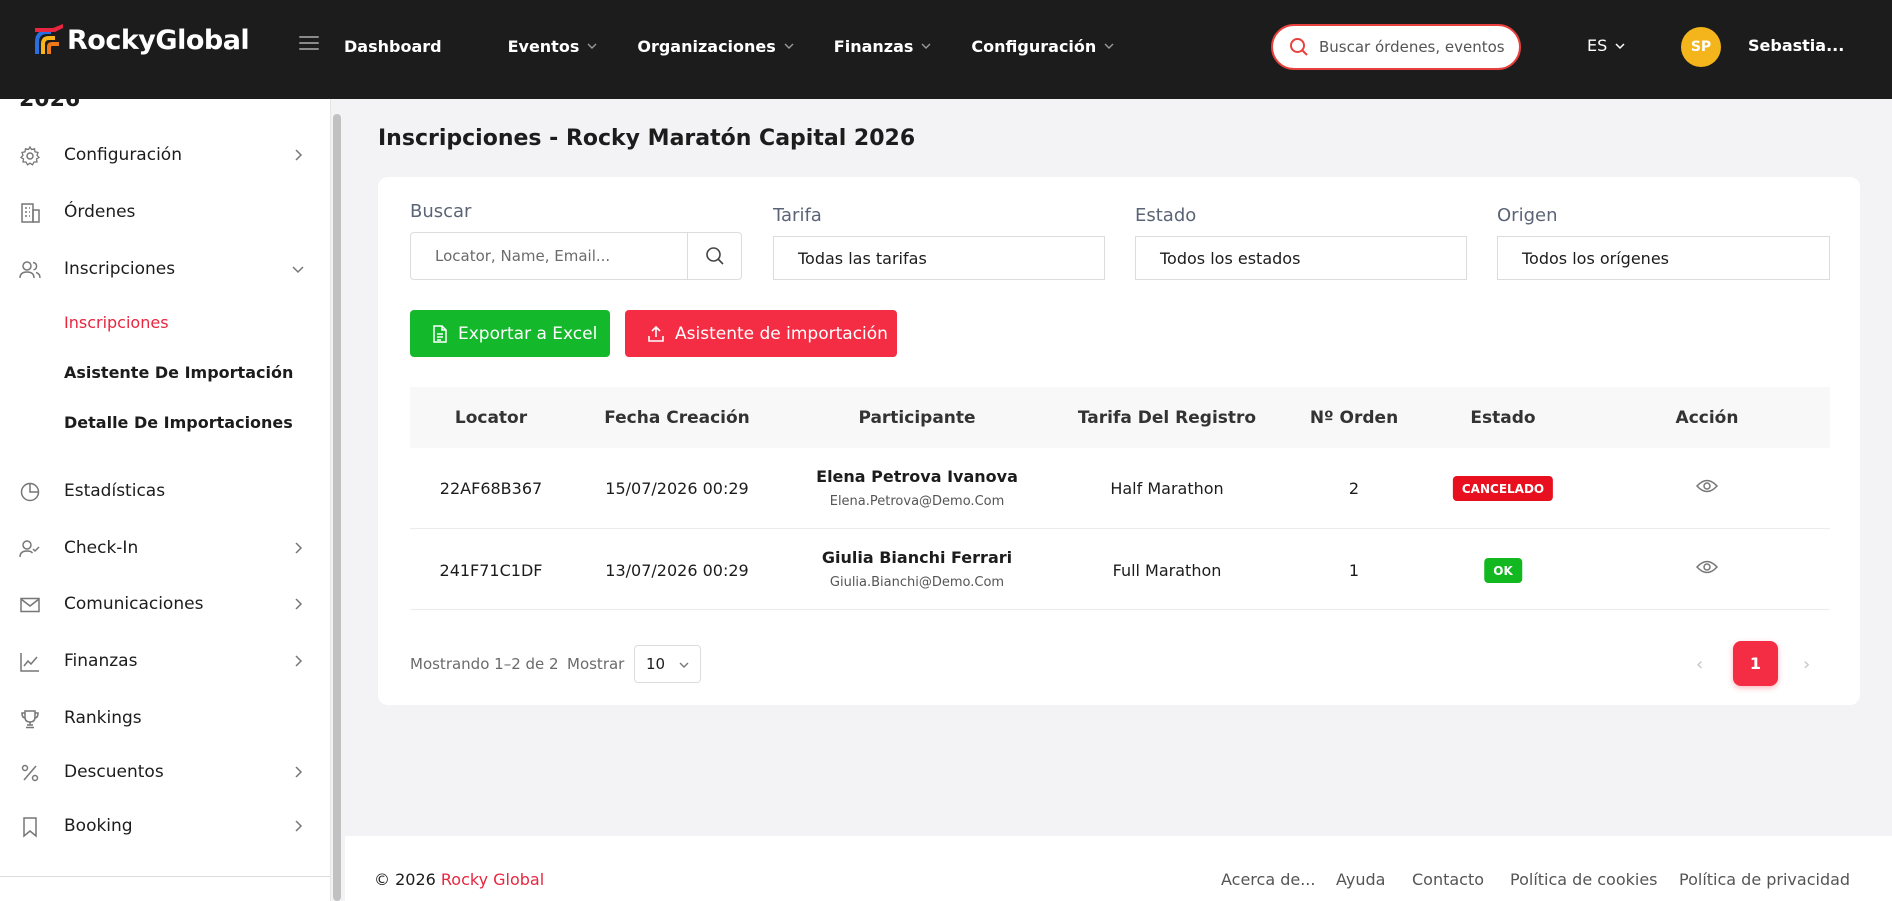 The height and width of the screenshot is (901, 1892). I want to click on per-page-select: 10, so click(667, 664).